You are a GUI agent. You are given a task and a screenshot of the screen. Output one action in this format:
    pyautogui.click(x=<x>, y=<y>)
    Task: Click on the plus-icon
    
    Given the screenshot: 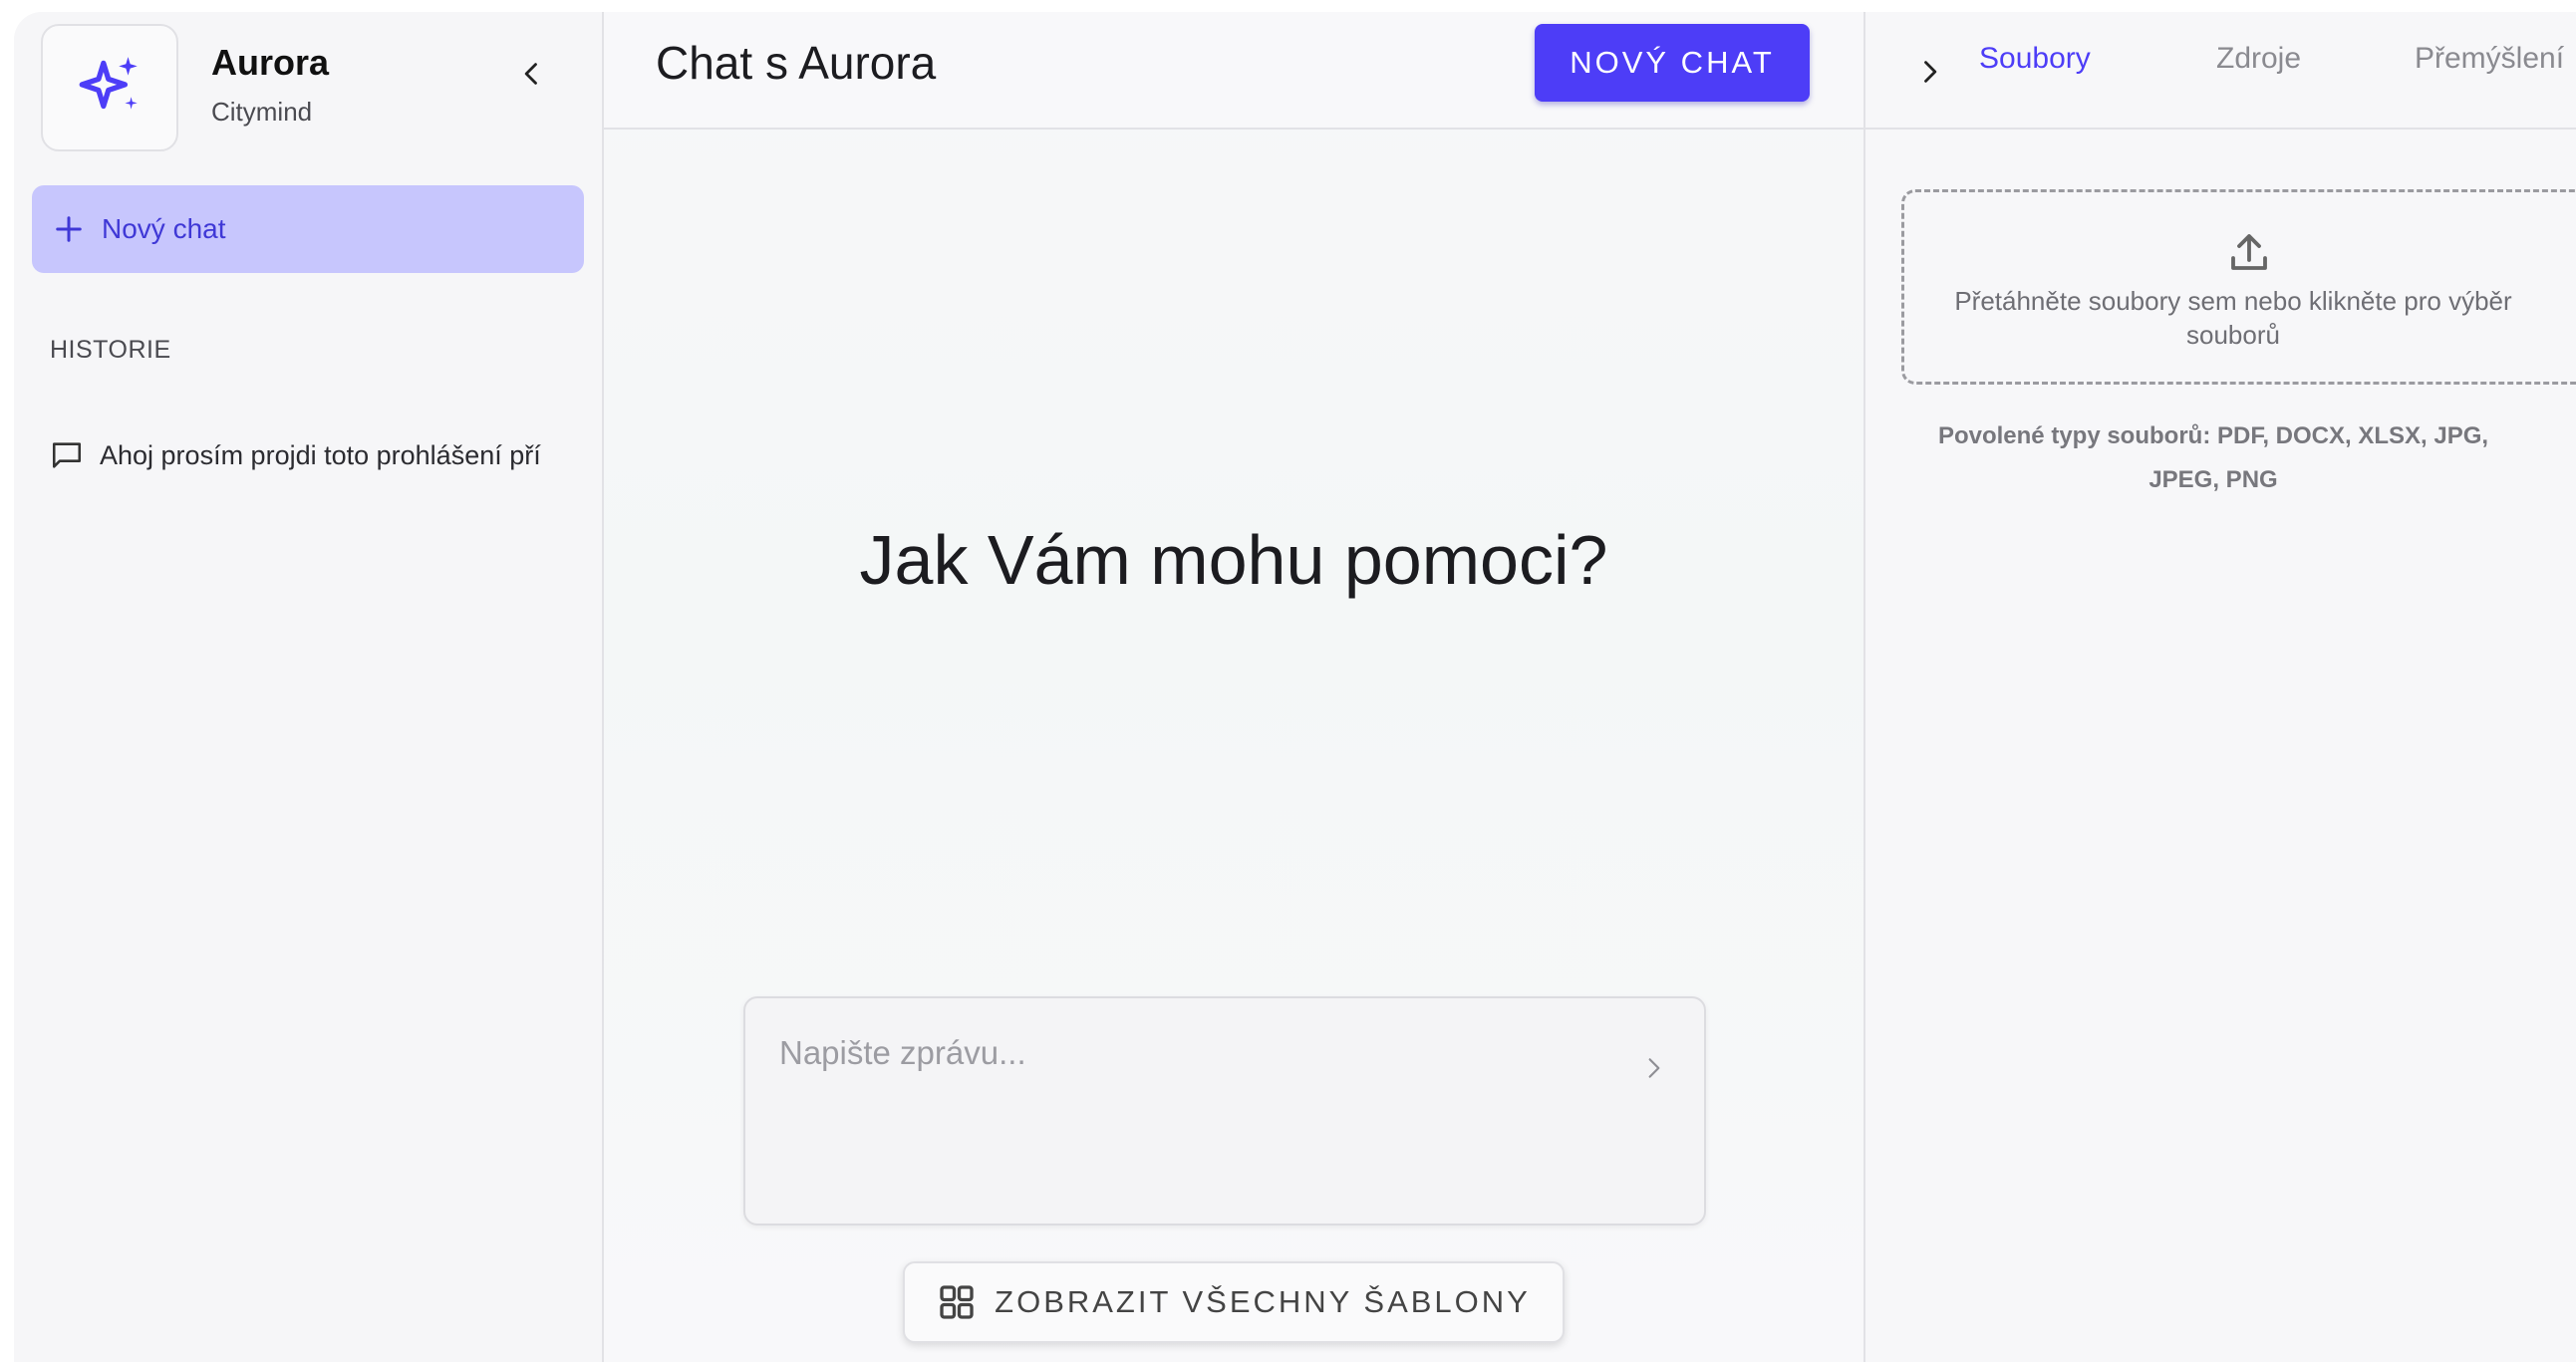 What is the action you would take?
    pyautogui.click(x=69, y=229)
    